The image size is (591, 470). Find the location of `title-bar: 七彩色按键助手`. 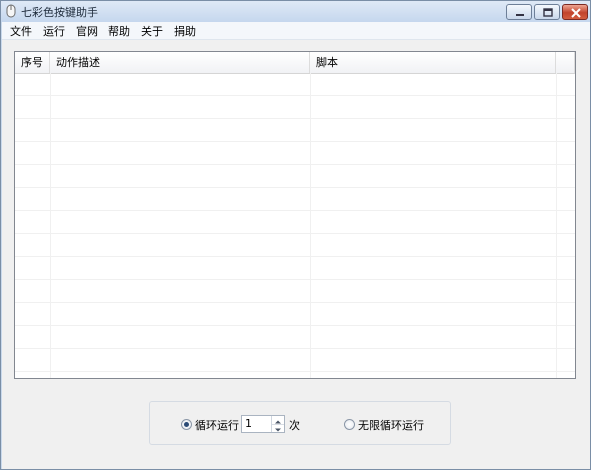

title-bar: 七彩色按键助手 is located at coordinates (295, 11).